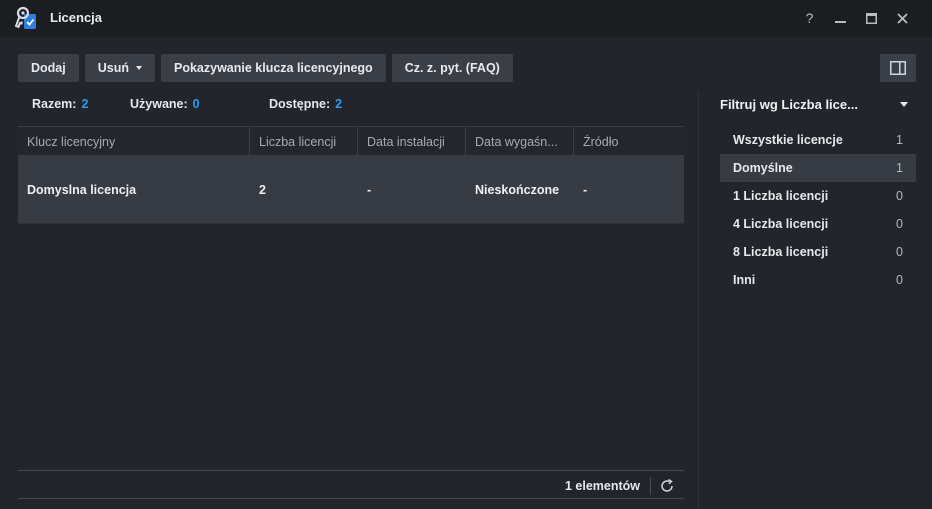 The width and height of the screenshot is (932, 509). I want to click on stat-total: Razem: 2, so click(81, 104).